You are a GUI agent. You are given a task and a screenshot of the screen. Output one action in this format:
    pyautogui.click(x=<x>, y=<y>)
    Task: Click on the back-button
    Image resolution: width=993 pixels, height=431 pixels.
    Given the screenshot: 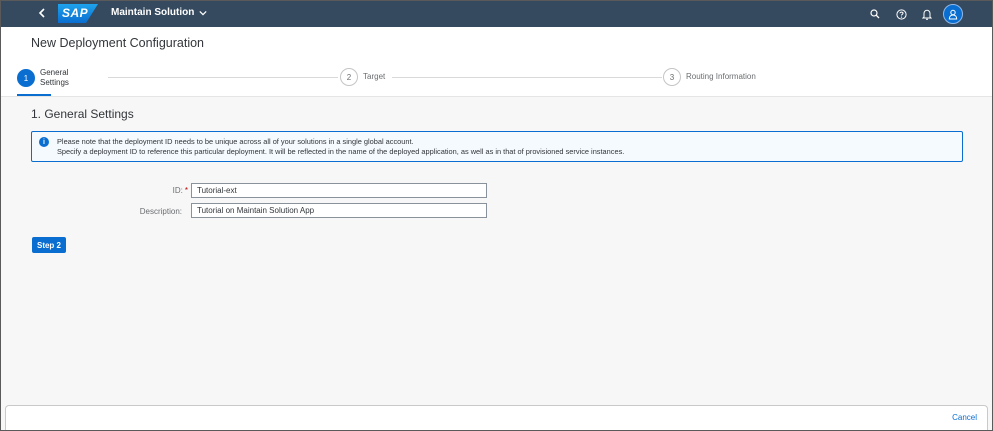 What is the action you would take?
    pyautogui.click(x=42, y=13)
    